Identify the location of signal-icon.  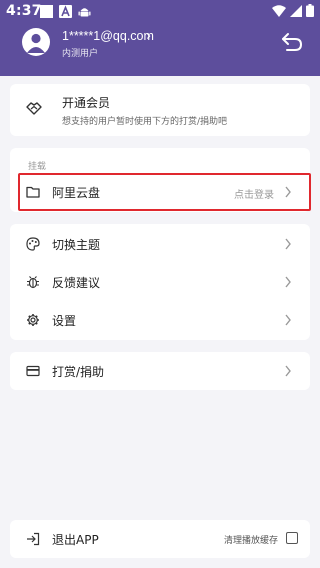
(296, 10).